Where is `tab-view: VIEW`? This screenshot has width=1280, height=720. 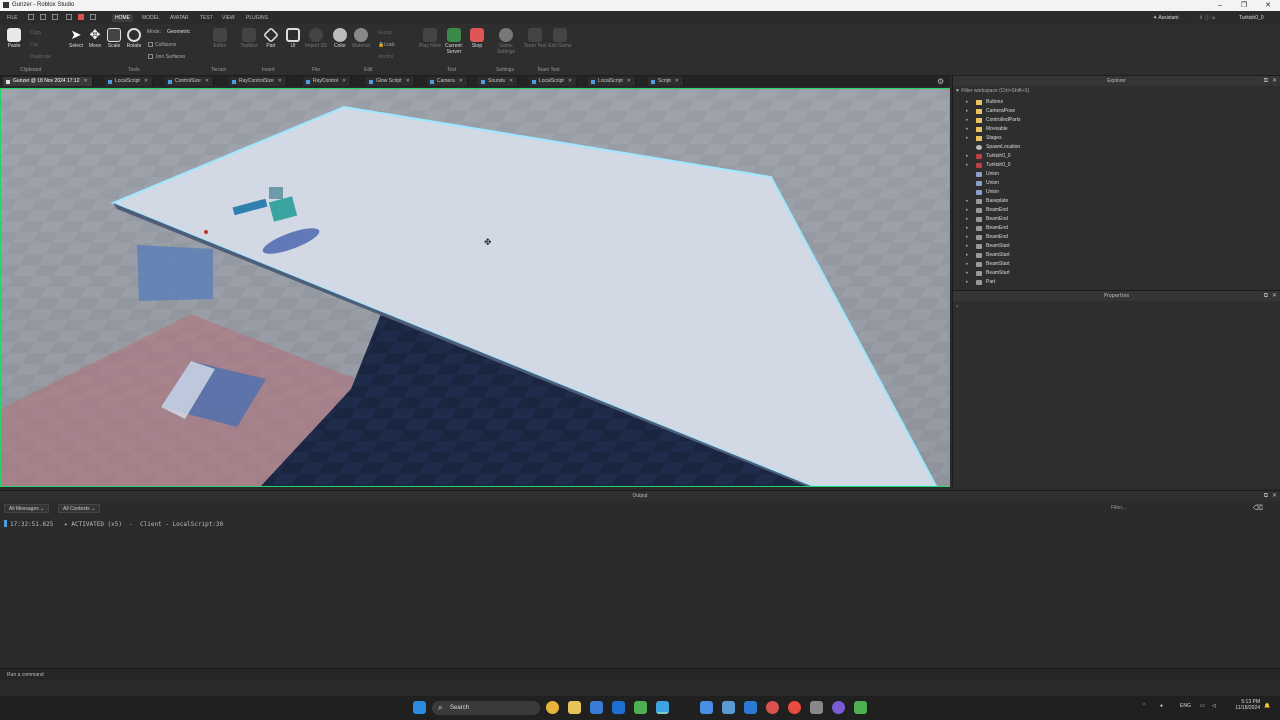 tab-view: VIEW is located at coordinates (228, 18).